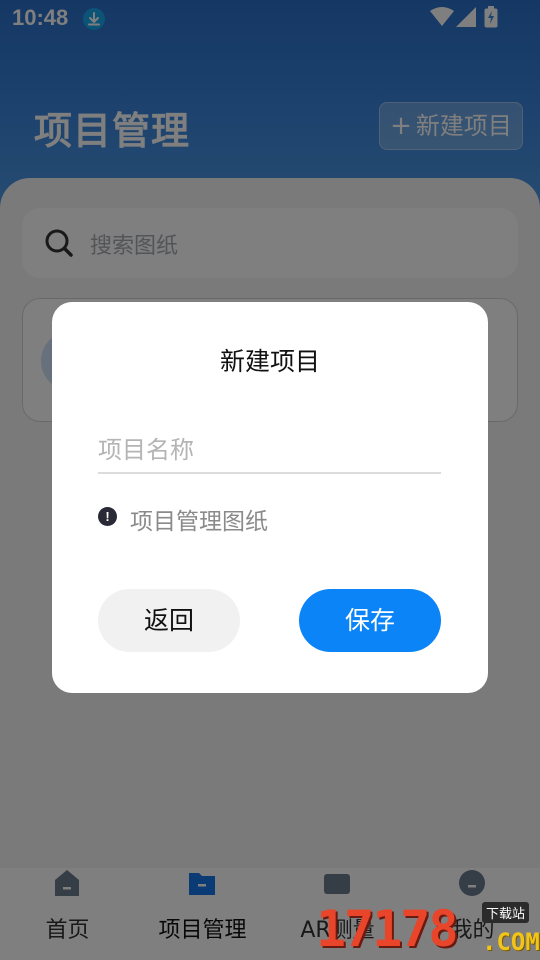  What do you see at coordinates (387, 929) in the screenshot?
I see `watermark-number: 17178` at bounding box center [387, 929].